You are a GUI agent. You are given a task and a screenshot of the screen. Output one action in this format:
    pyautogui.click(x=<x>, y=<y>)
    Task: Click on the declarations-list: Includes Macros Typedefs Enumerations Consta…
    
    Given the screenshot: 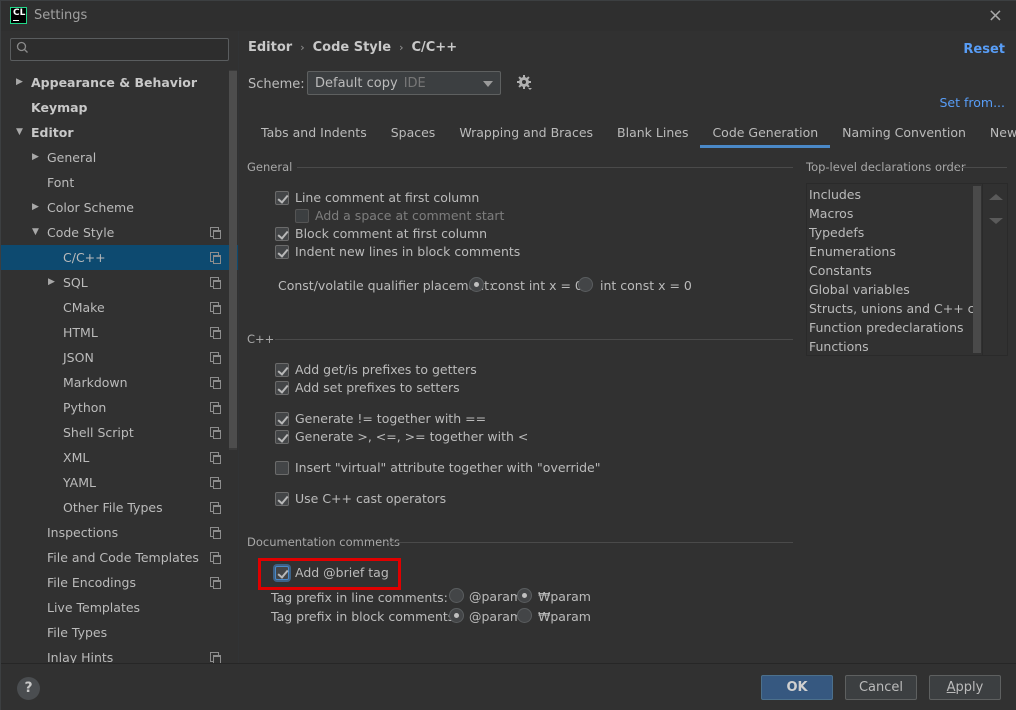 What is the action you would take?
    pyautogui.click(x=894, y=269)
    